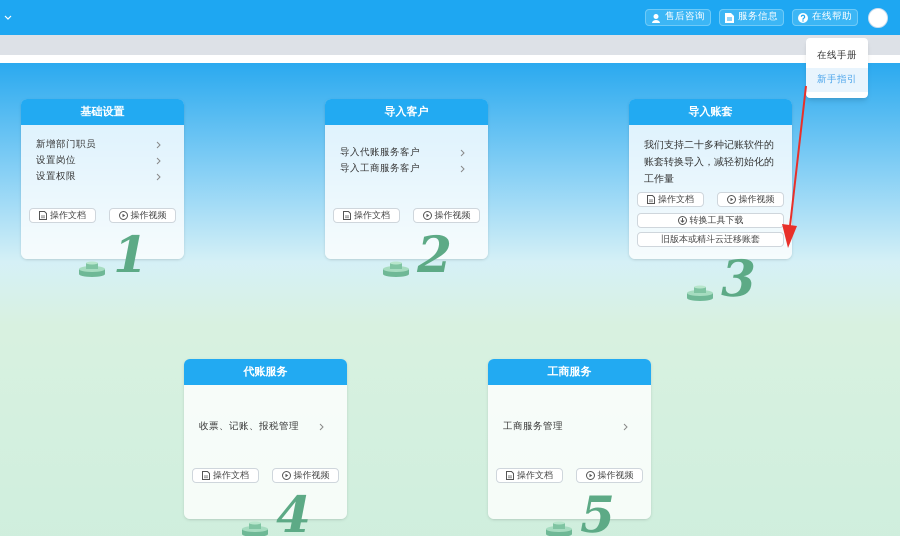 This screenshot has width=900, height=536. I want to click on chevron-down-icon, so click(8, 17).